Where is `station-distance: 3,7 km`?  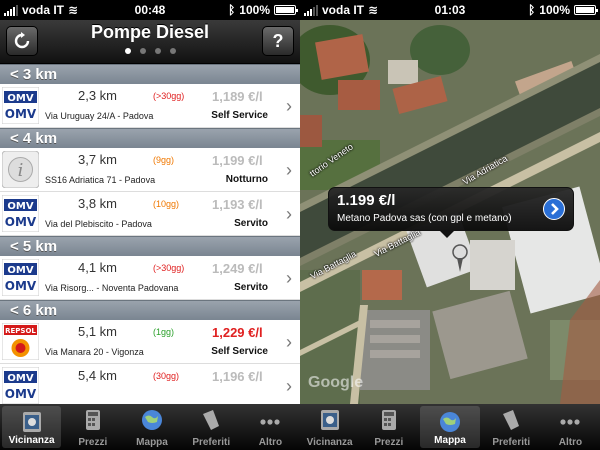 station-distance: 3,7 km is located at coordinates (98, 159).